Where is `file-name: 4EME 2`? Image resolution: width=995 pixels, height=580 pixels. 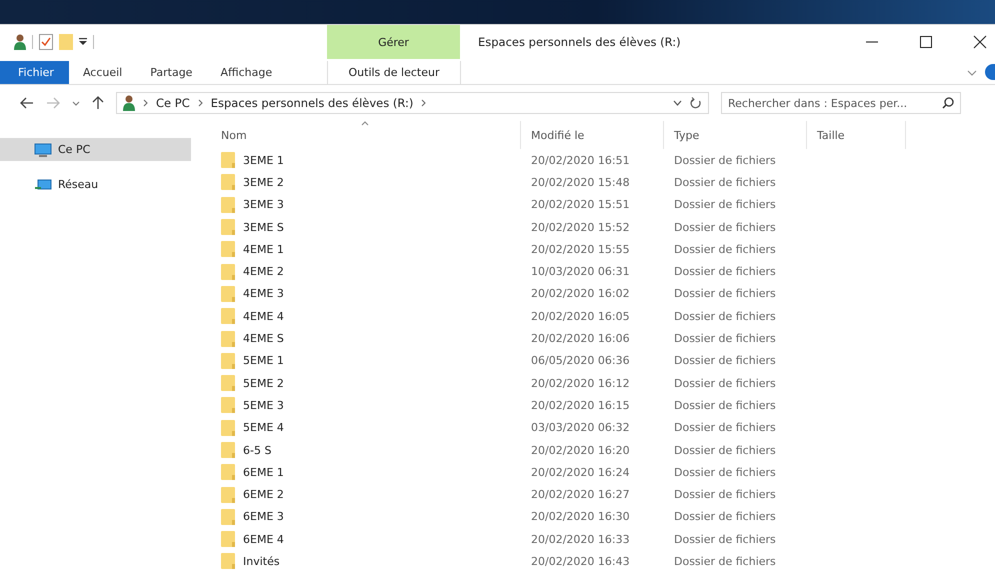 file-name: 4EME 2 is located at coordinates (263, 271).